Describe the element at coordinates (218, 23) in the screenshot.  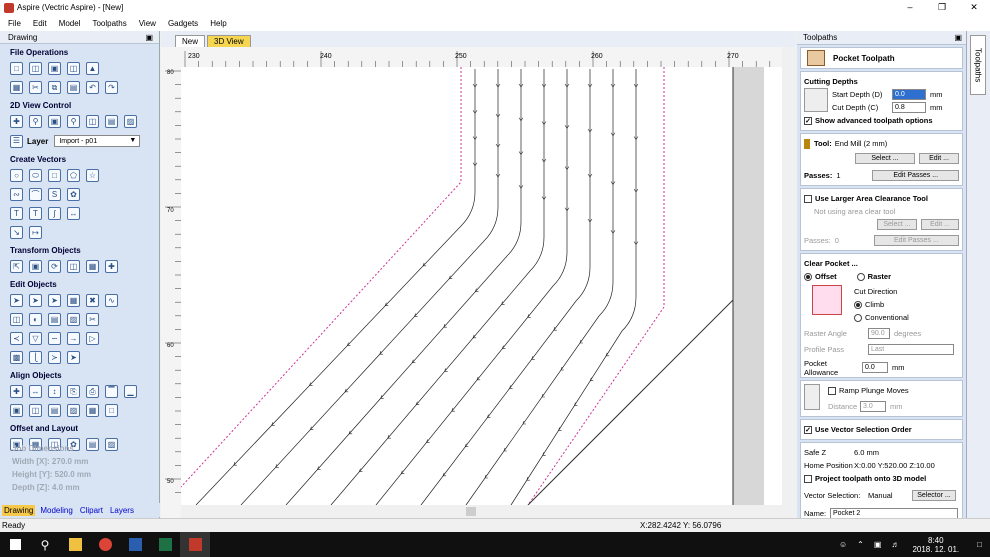
I see `menu-help: Help` at that location.